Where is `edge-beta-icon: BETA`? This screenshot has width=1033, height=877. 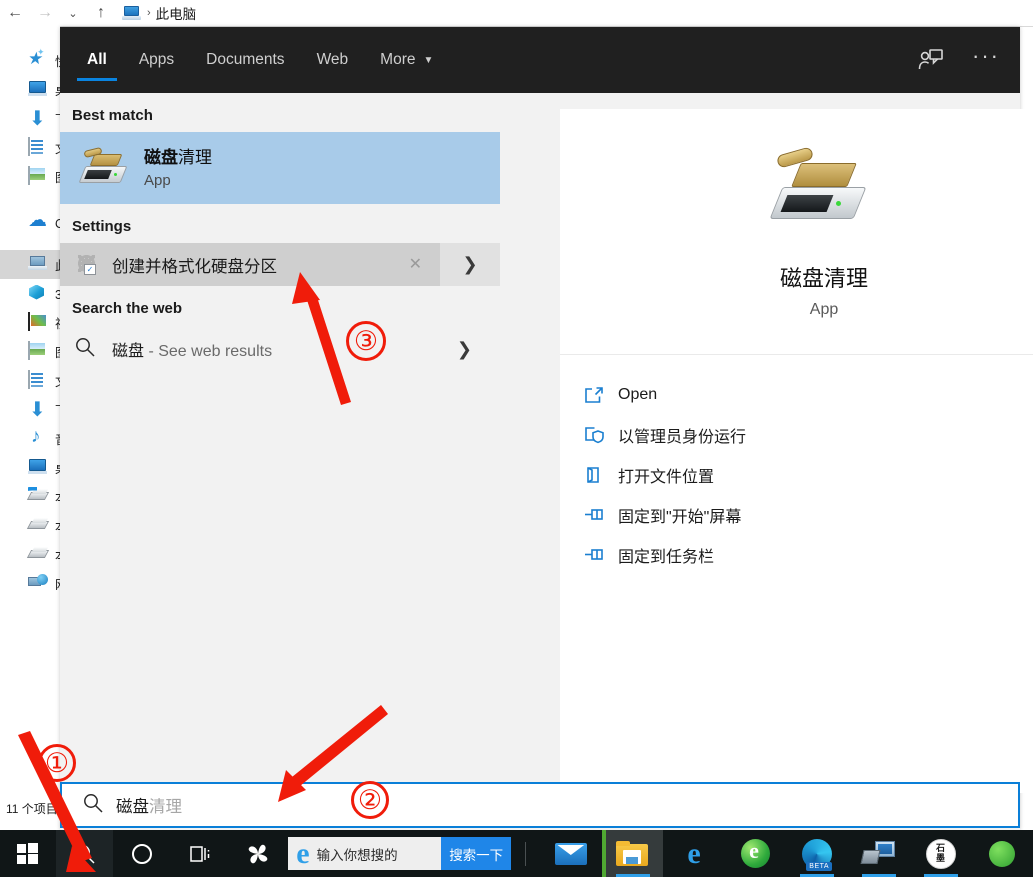 edge-beta-icon: BETA is located at coordinates (817, 854).